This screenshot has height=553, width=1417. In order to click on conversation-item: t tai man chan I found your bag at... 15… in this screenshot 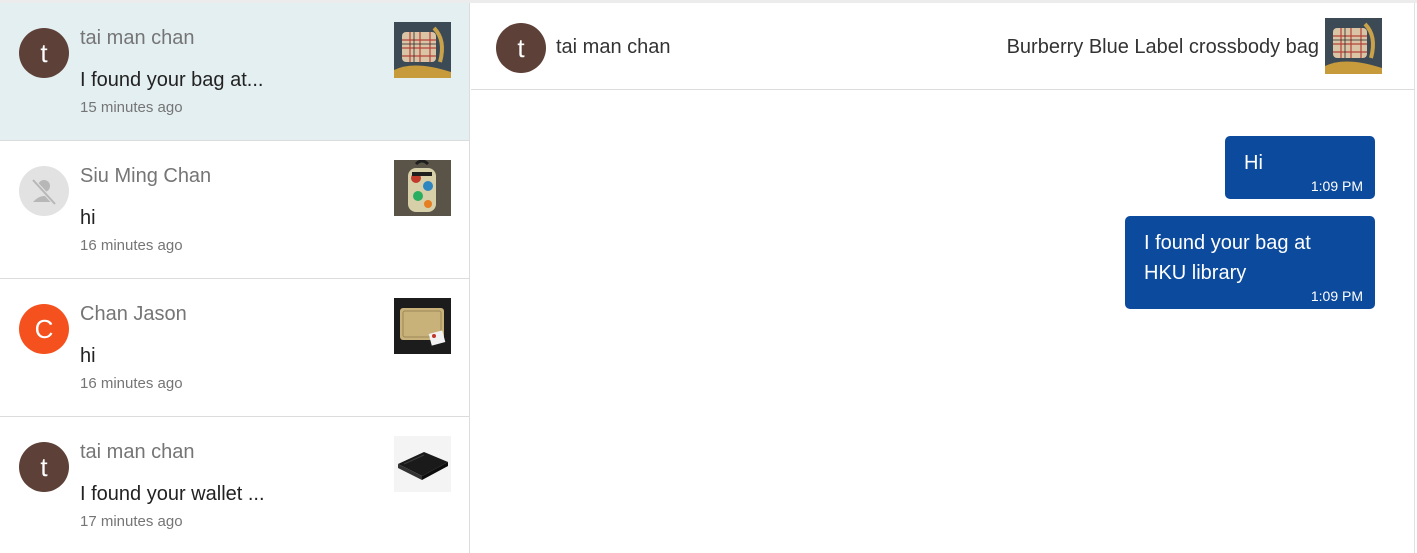, I will do `click(234, 72)`.